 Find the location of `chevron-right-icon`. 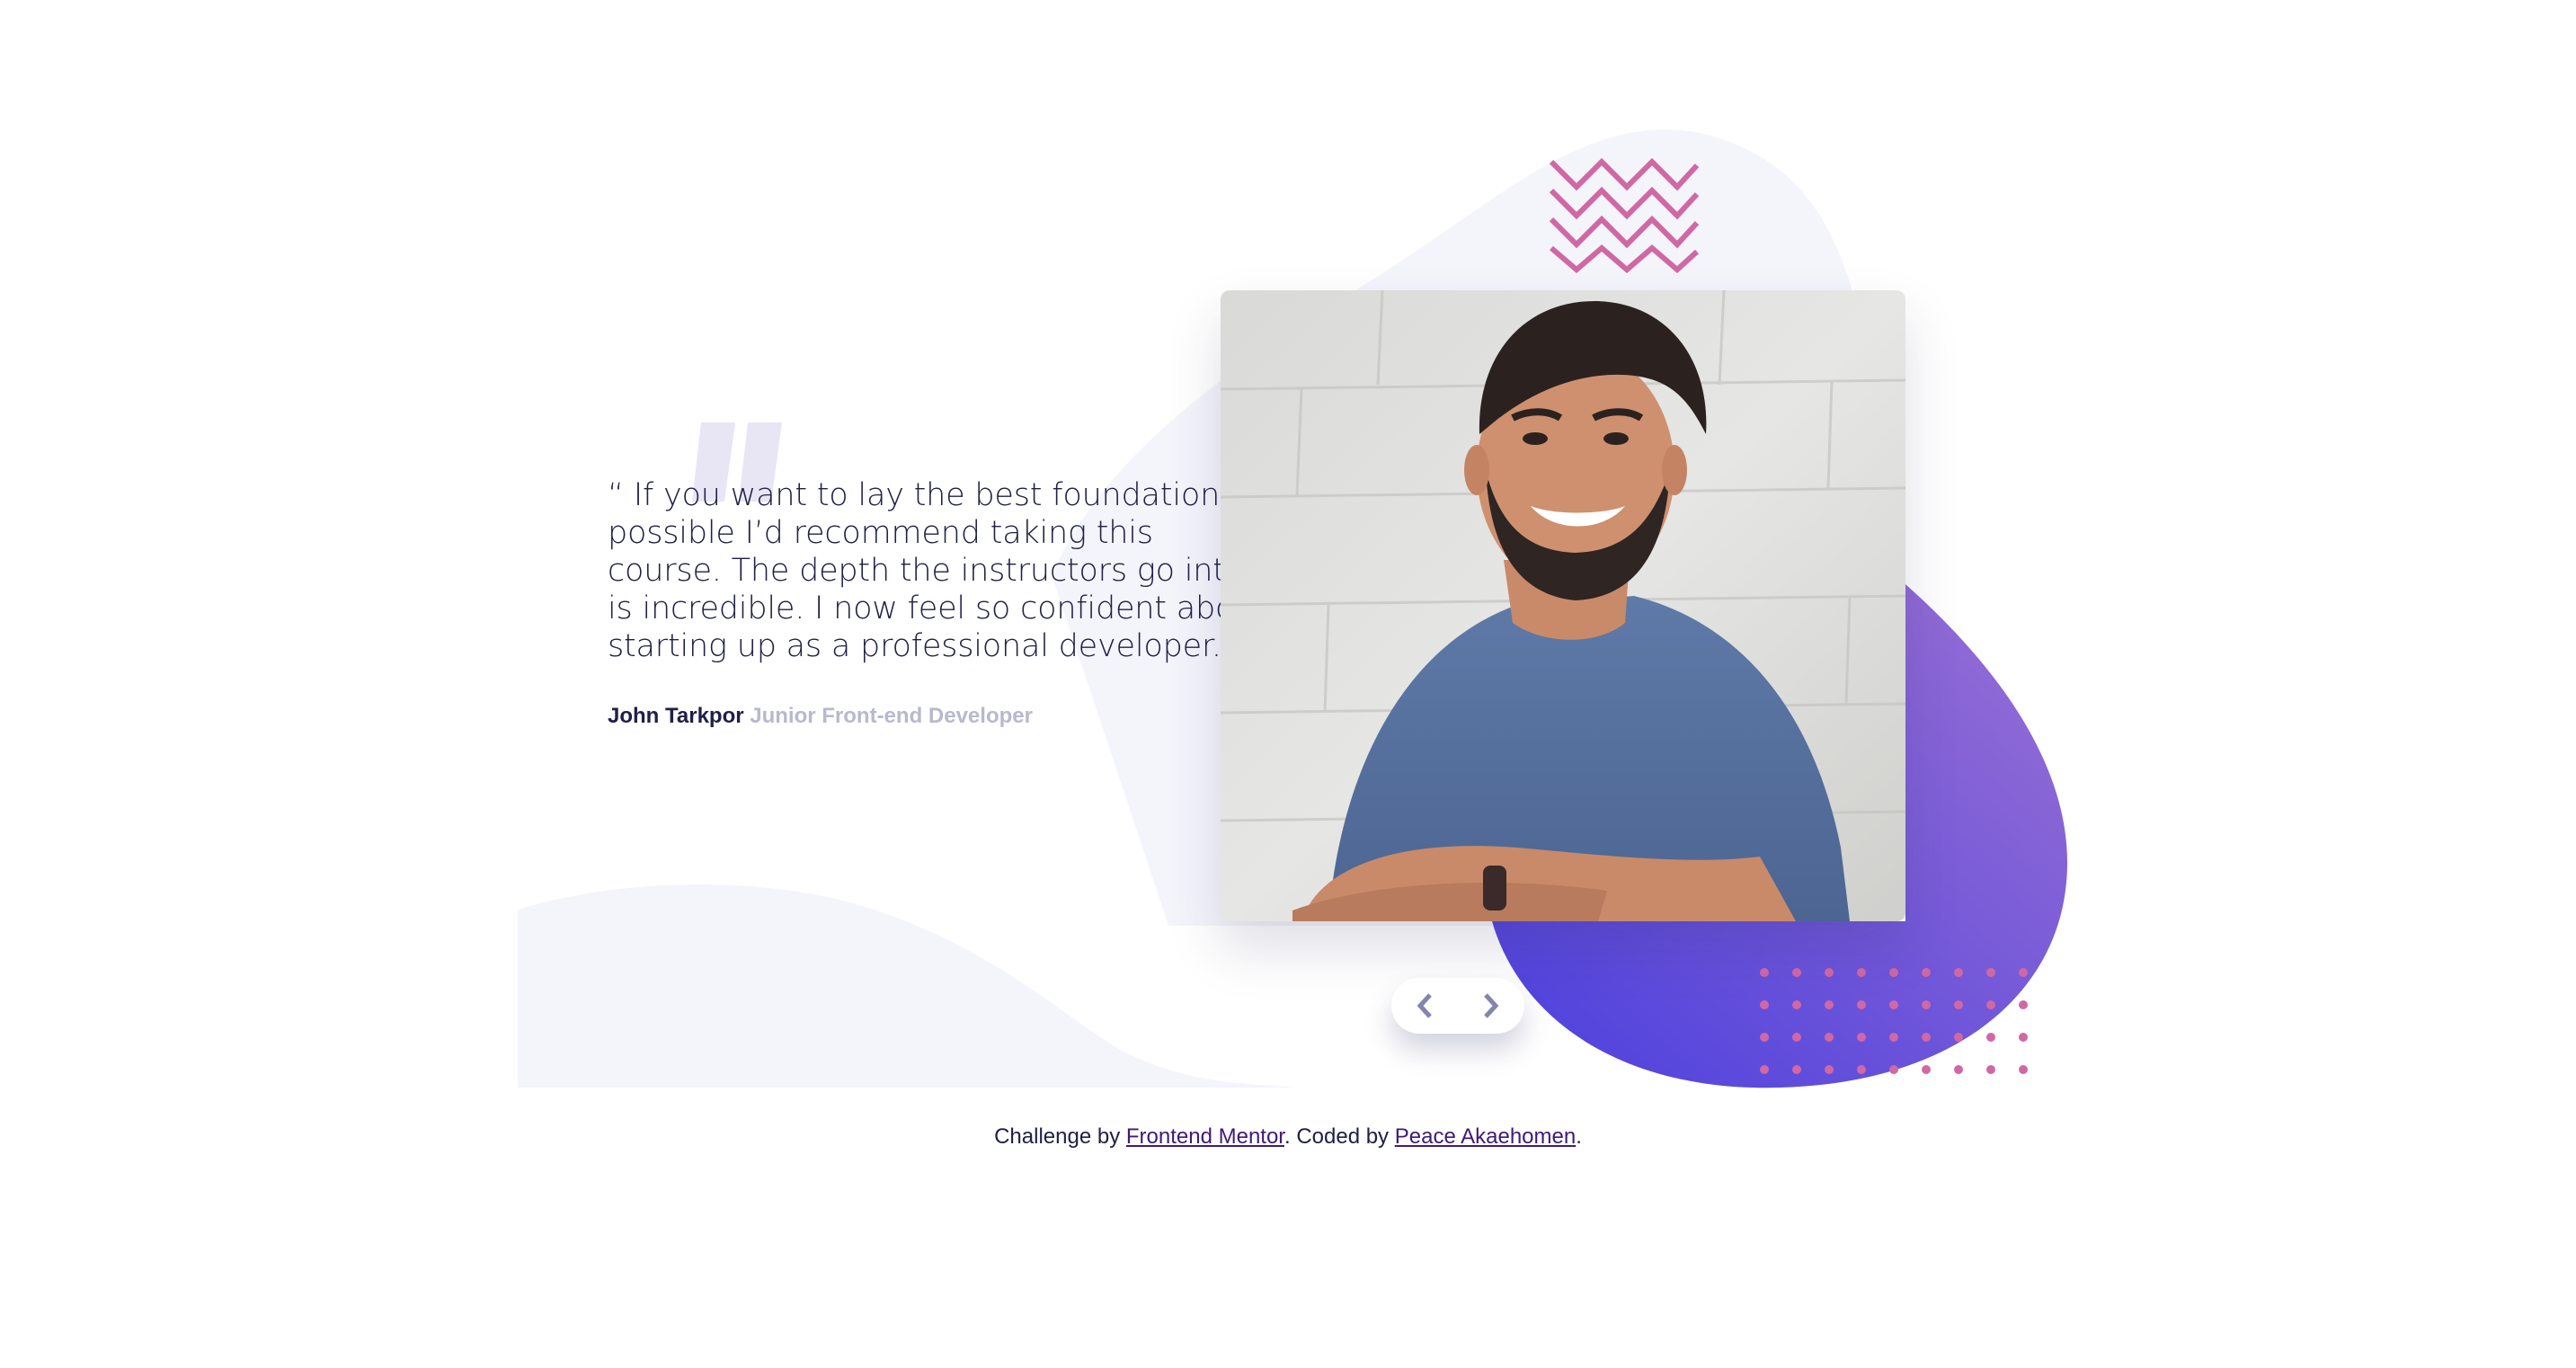

chevron-right-icon is located at coordinates (1491, 1006).